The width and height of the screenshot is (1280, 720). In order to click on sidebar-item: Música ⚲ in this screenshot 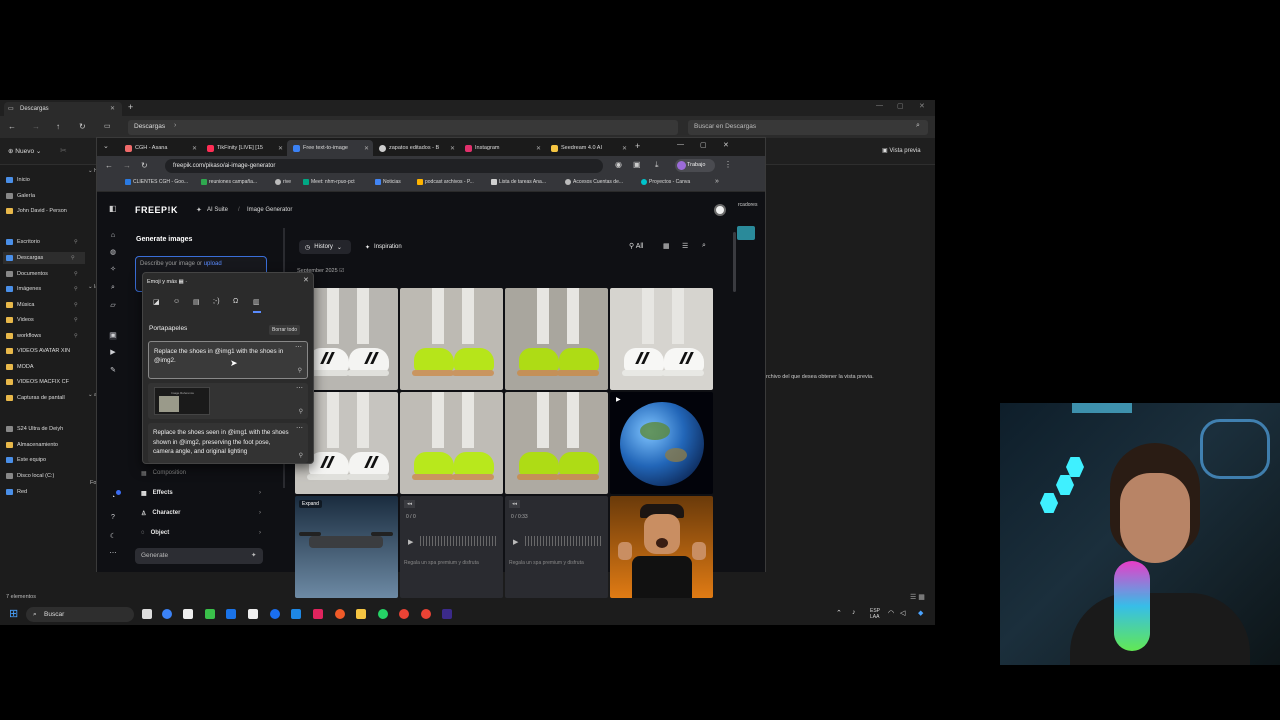, I will do `click(42, 305)`.